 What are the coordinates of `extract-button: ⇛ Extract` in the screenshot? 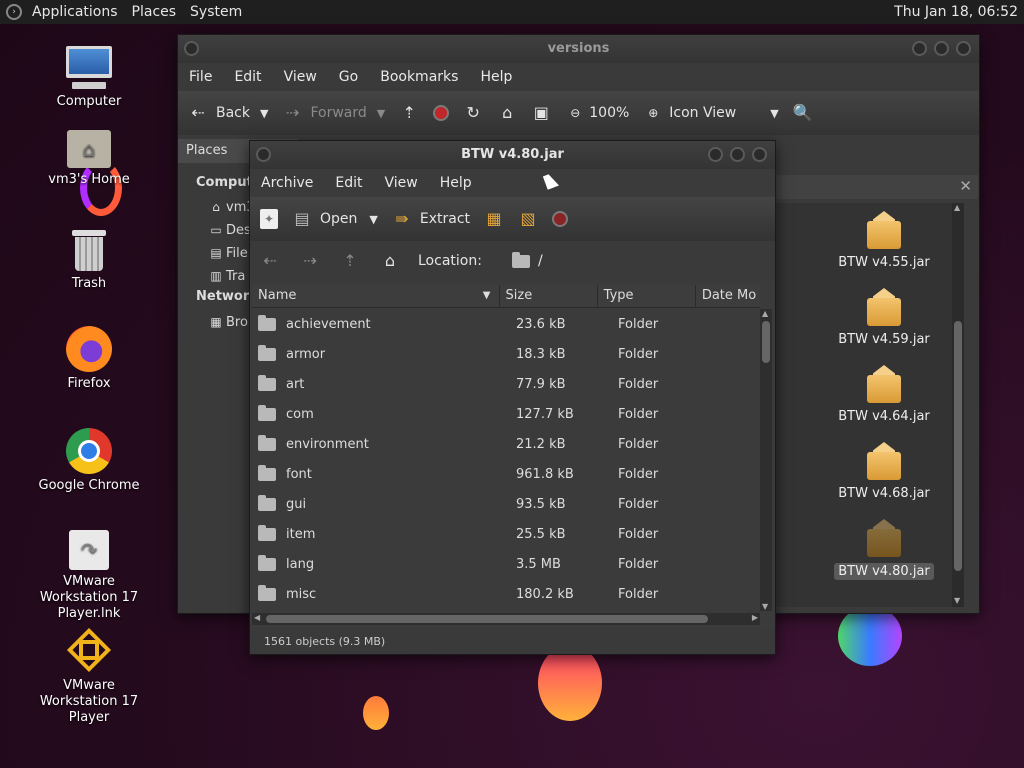 It's located at (431, 219).